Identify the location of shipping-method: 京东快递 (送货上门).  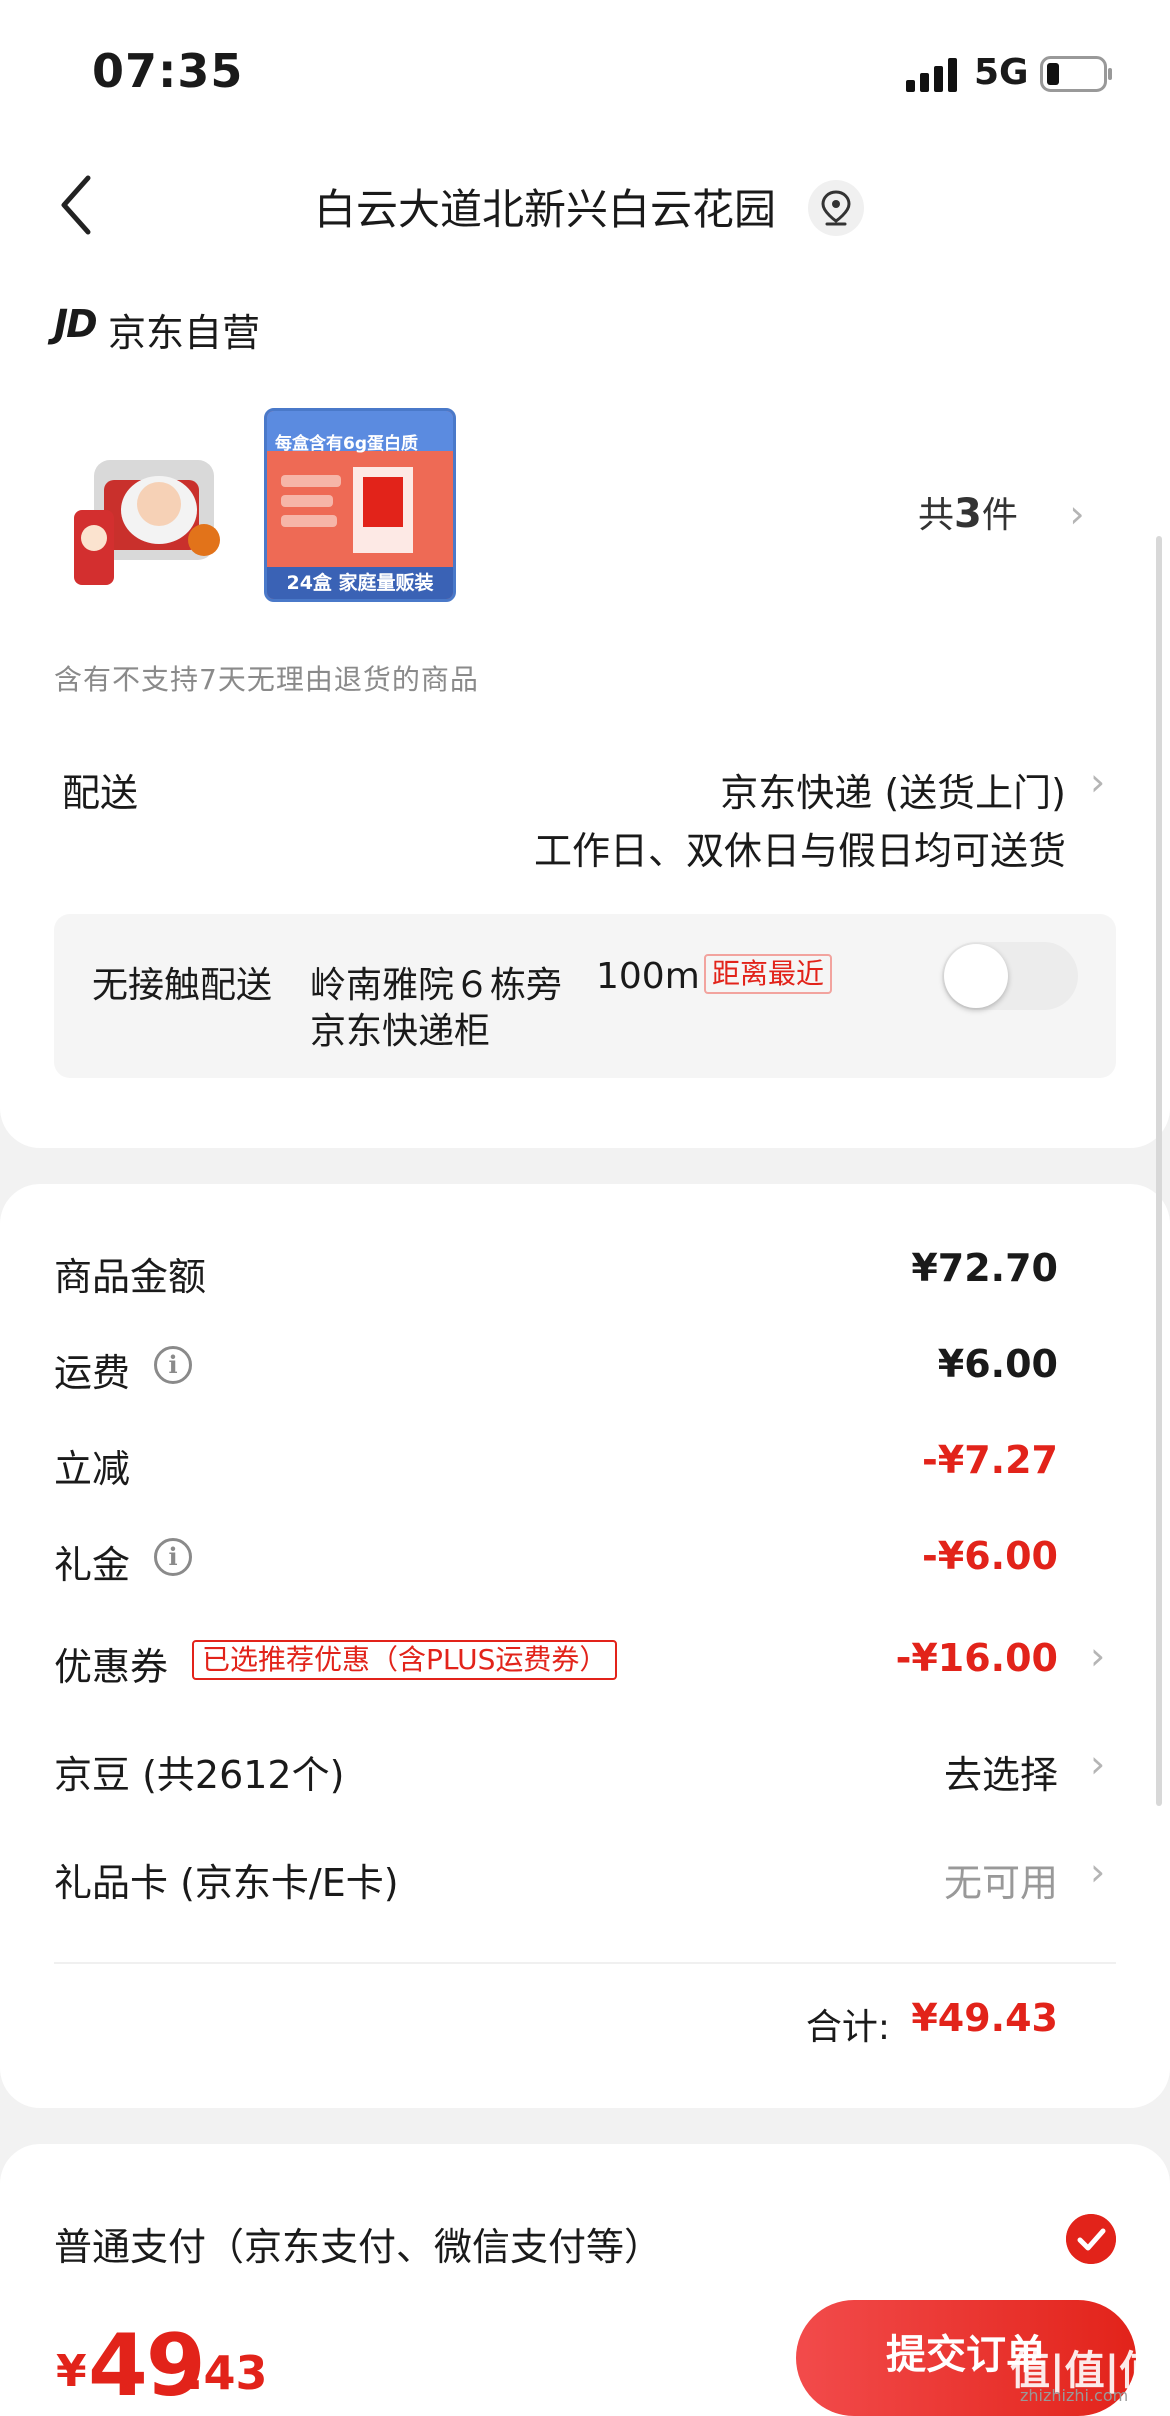
(893, 789).